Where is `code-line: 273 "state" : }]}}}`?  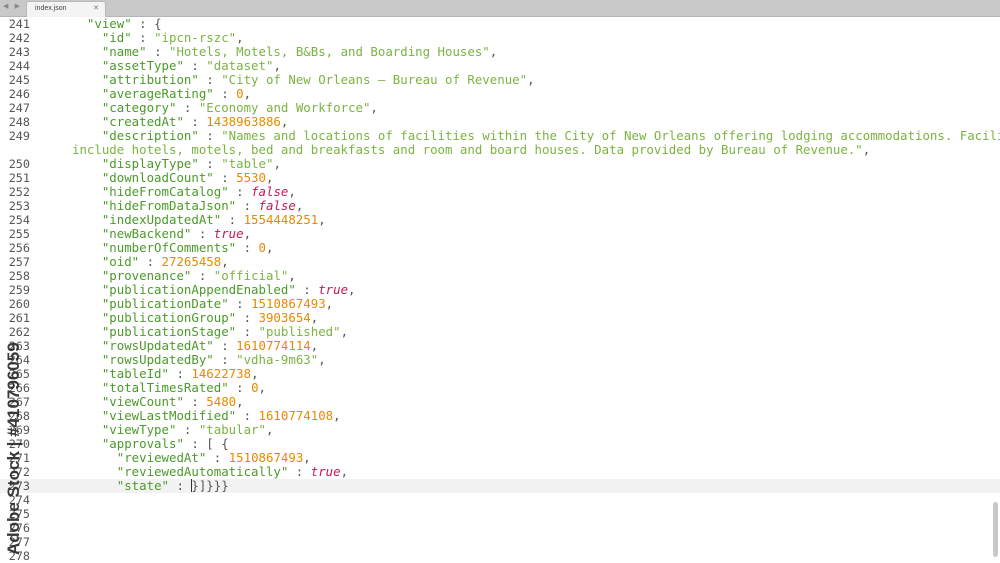
code-line: 273 "state" : }]}}} is located at coordinates (500, 486).